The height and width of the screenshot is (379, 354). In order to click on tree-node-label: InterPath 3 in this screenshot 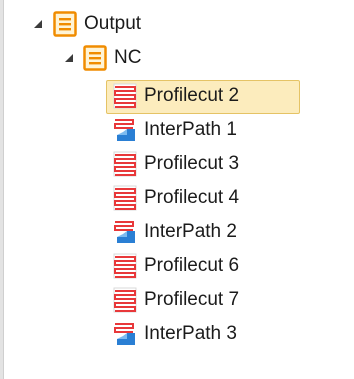, I will do `click(190, 333)`.